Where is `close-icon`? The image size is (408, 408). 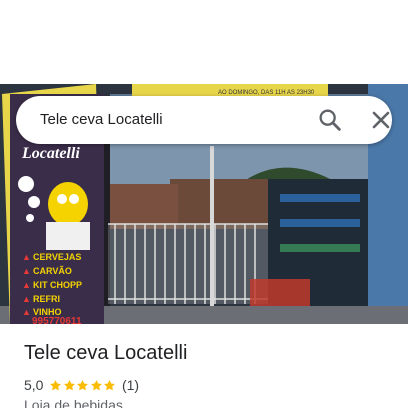 close-icon is located at coordinates (381, 120).